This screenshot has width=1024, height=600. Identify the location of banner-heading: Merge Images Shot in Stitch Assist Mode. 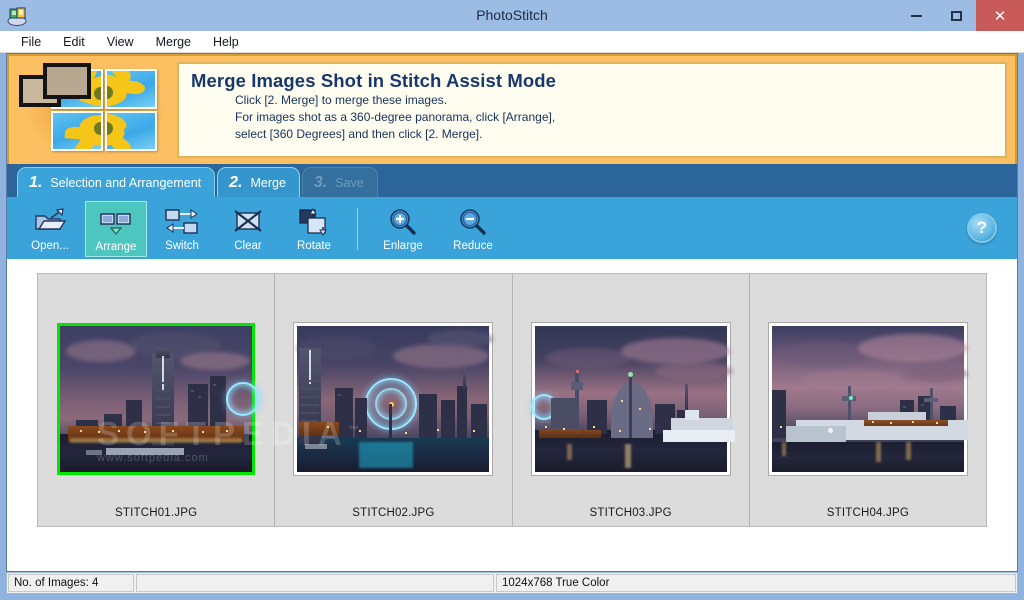
(374, 80).